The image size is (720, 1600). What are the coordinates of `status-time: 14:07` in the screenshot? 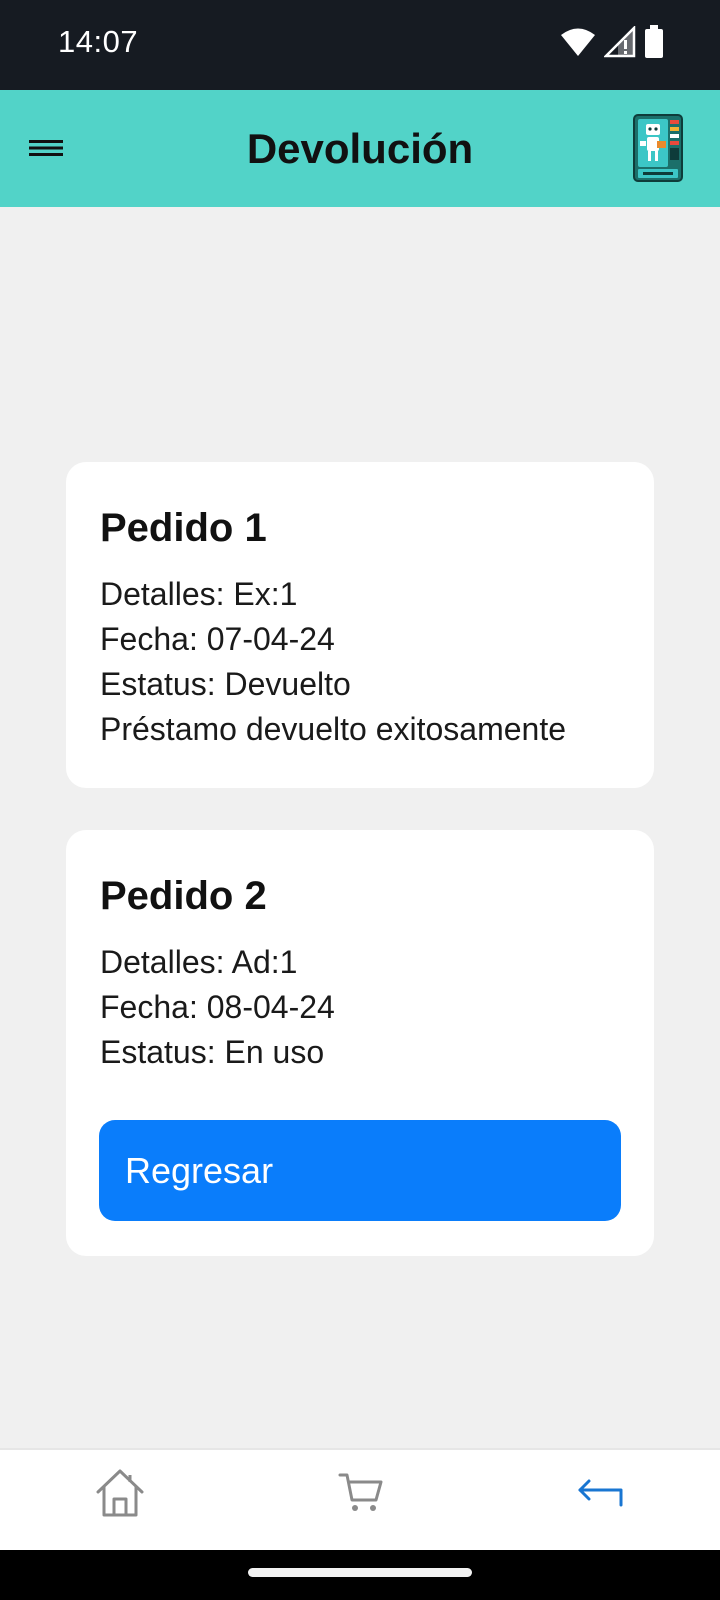 It's located at (98, 41).